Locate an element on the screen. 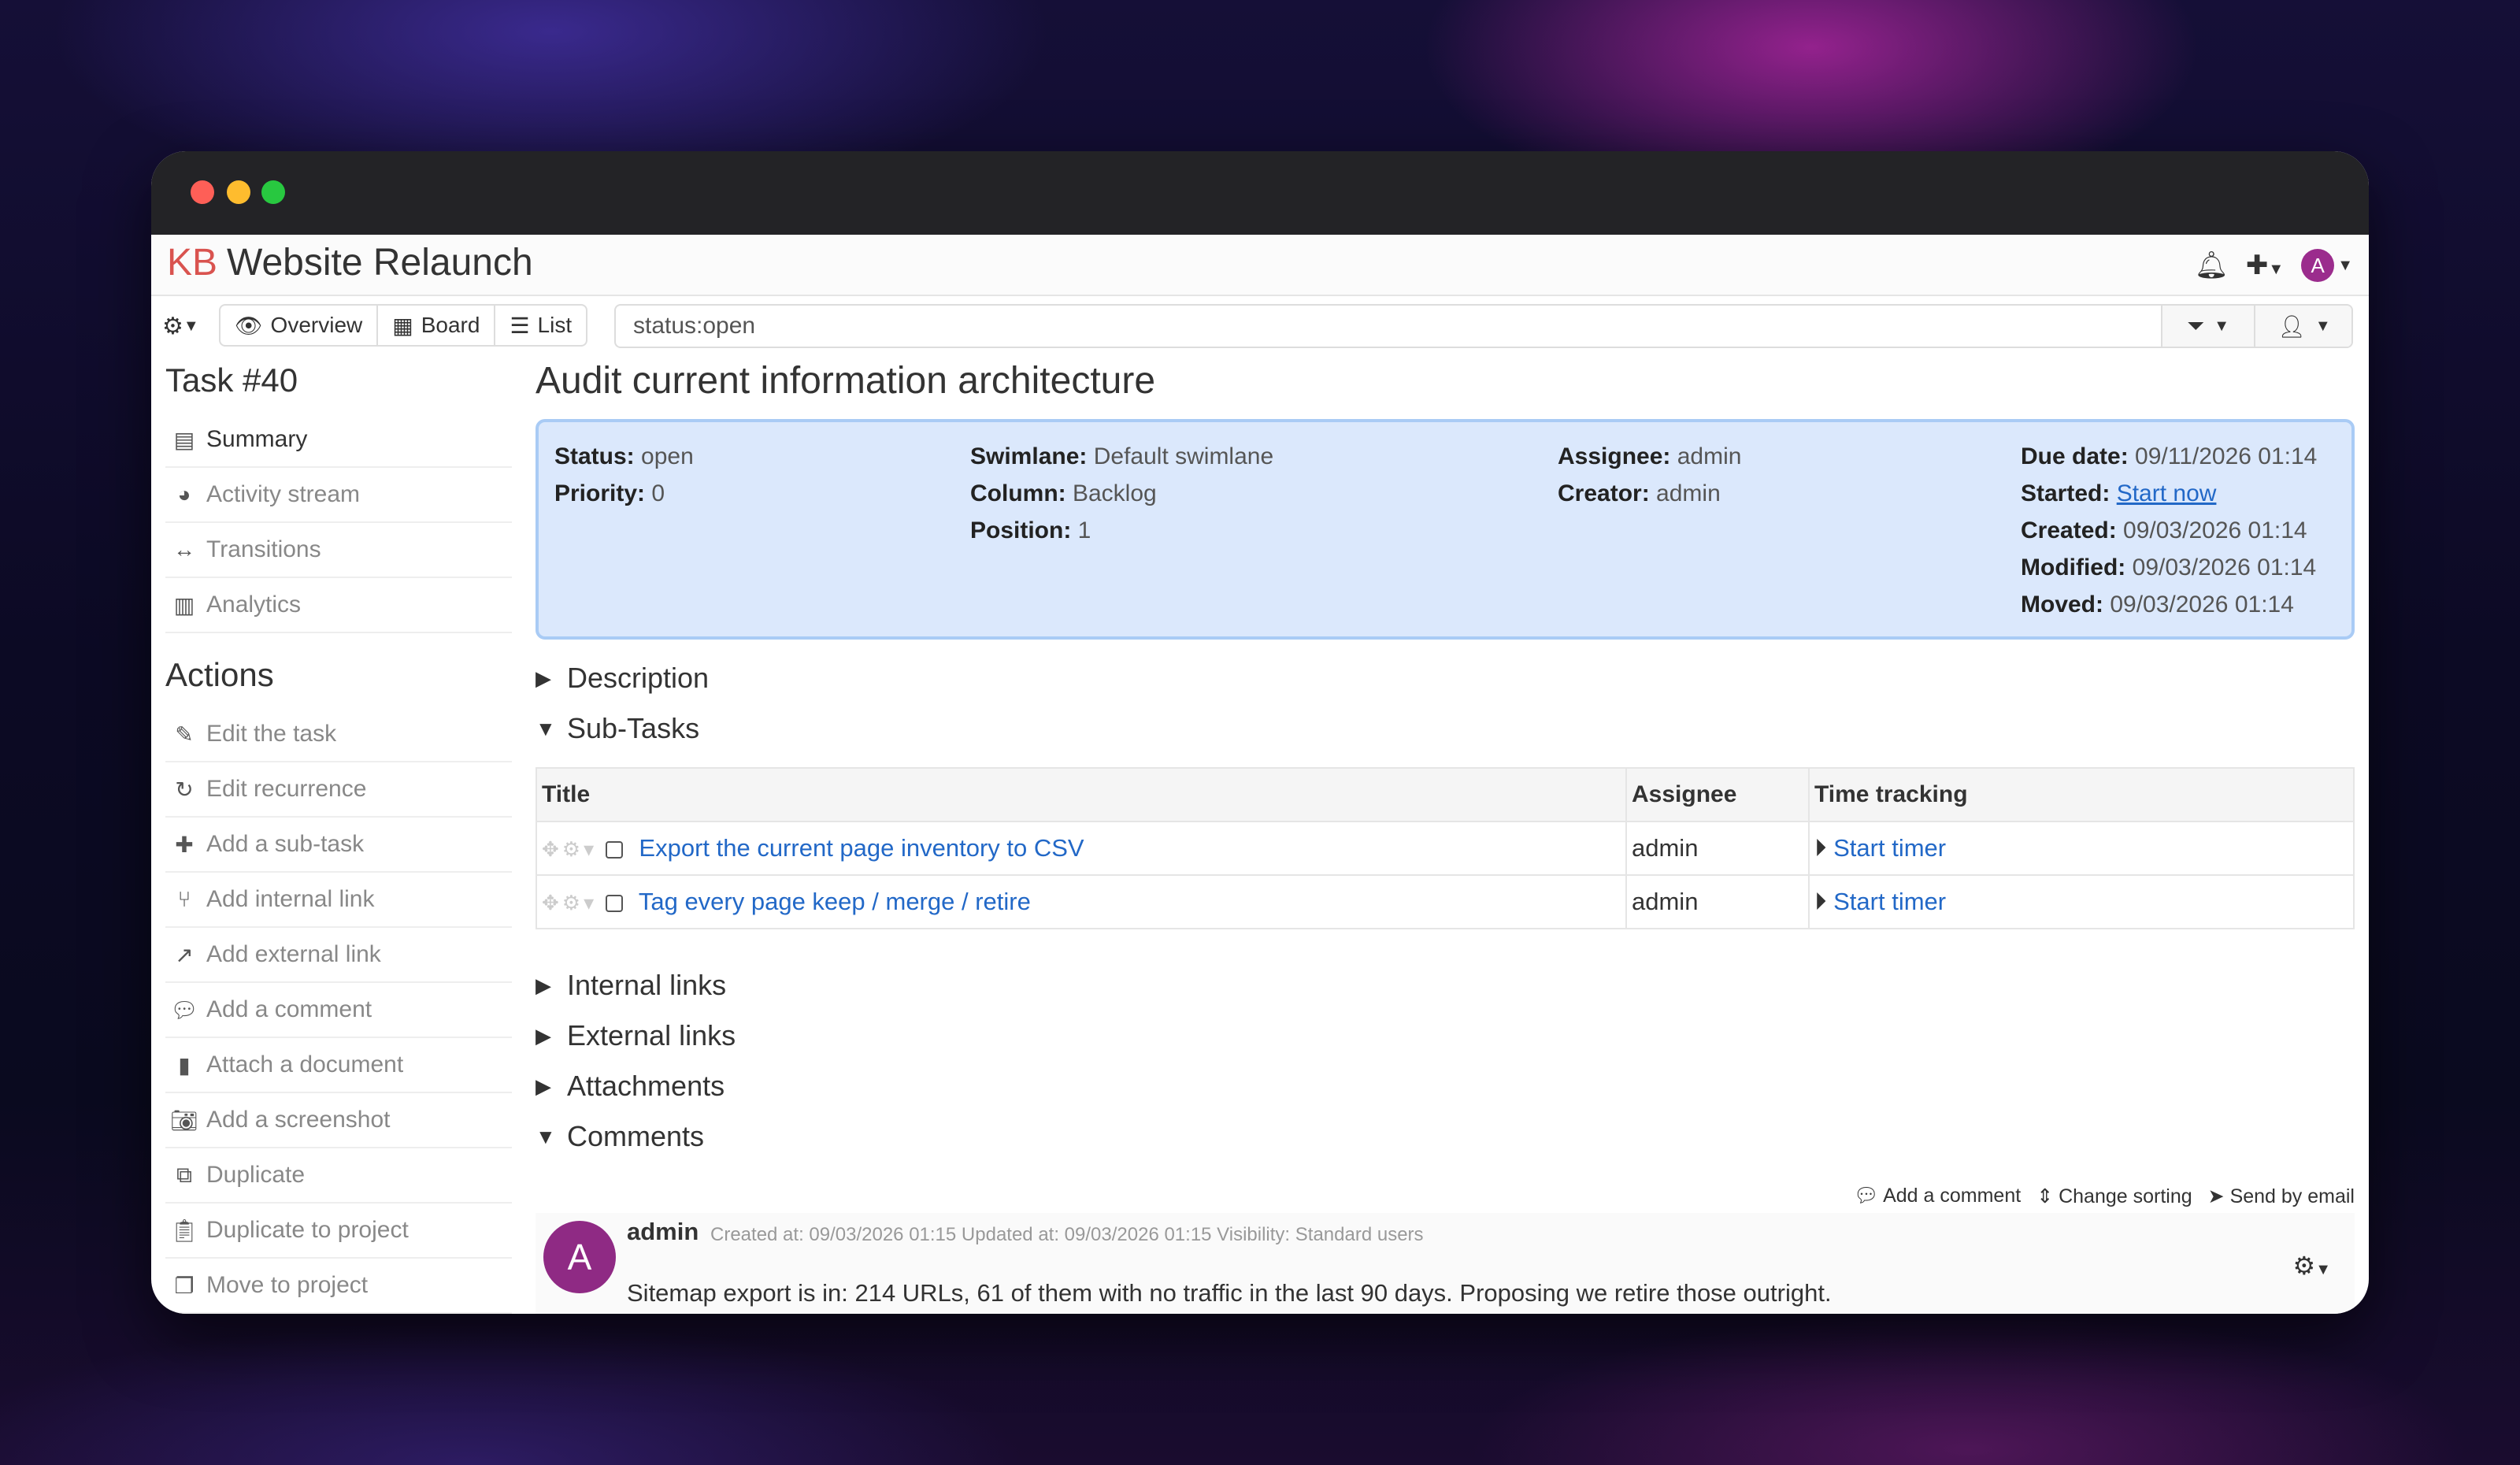  avatar: A is located at coordinates (2318, 265).